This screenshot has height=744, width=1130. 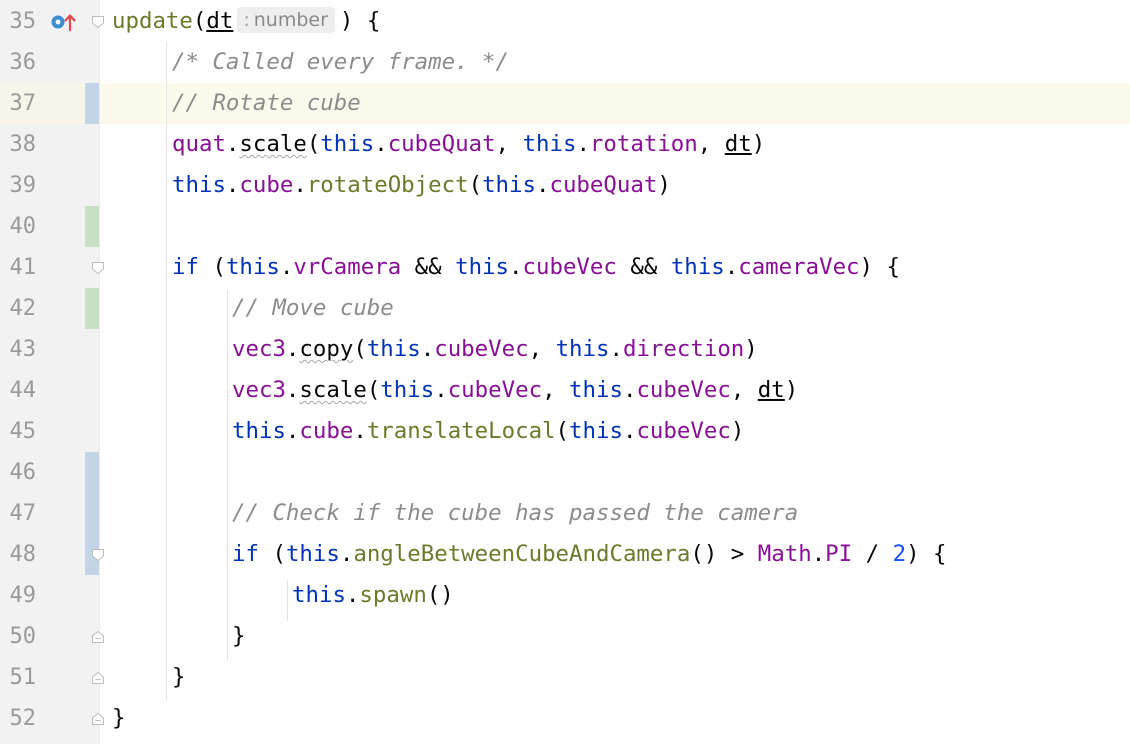 I want to click on code-line: 39 this.cube.rotateObject(this.cubeQuat), so click(x=565, y=185).